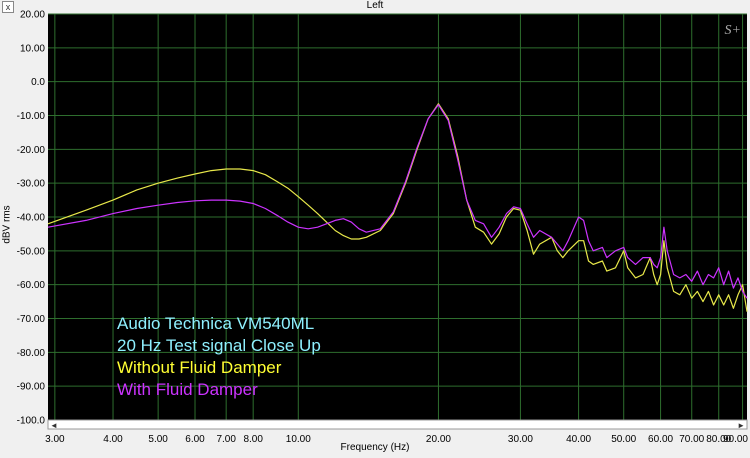  Describe the element at coordinates (38, 82) in the screenshot. I see `y-tick-label: 0.0` at that location.